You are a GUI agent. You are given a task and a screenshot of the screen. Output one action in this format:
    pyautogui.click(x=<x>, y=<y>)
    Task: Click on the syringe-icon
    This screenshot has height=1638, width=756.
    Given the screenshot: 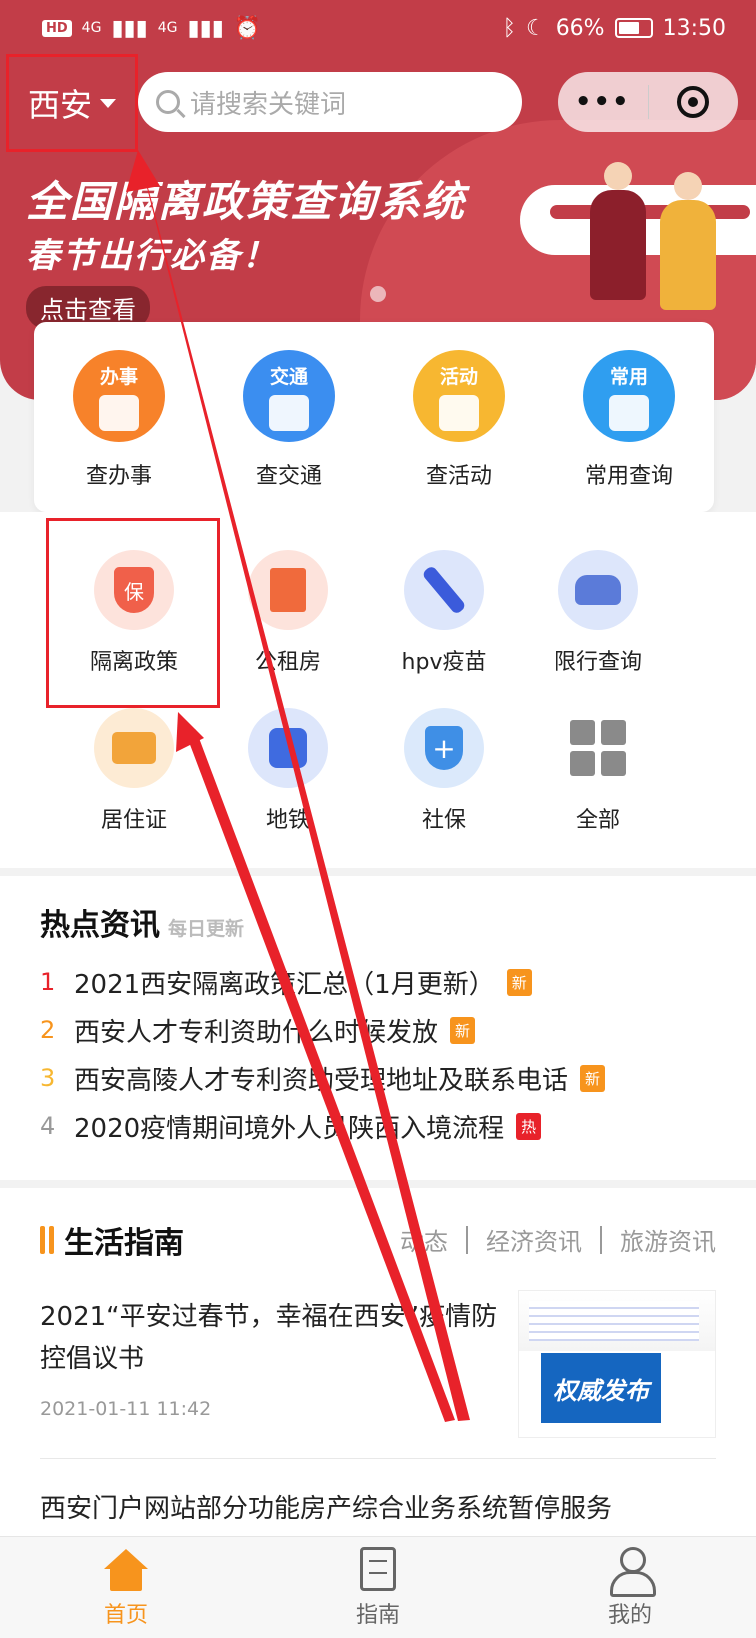 What is the action you would take?
    pyautogui.click(x=444, y=590)
    